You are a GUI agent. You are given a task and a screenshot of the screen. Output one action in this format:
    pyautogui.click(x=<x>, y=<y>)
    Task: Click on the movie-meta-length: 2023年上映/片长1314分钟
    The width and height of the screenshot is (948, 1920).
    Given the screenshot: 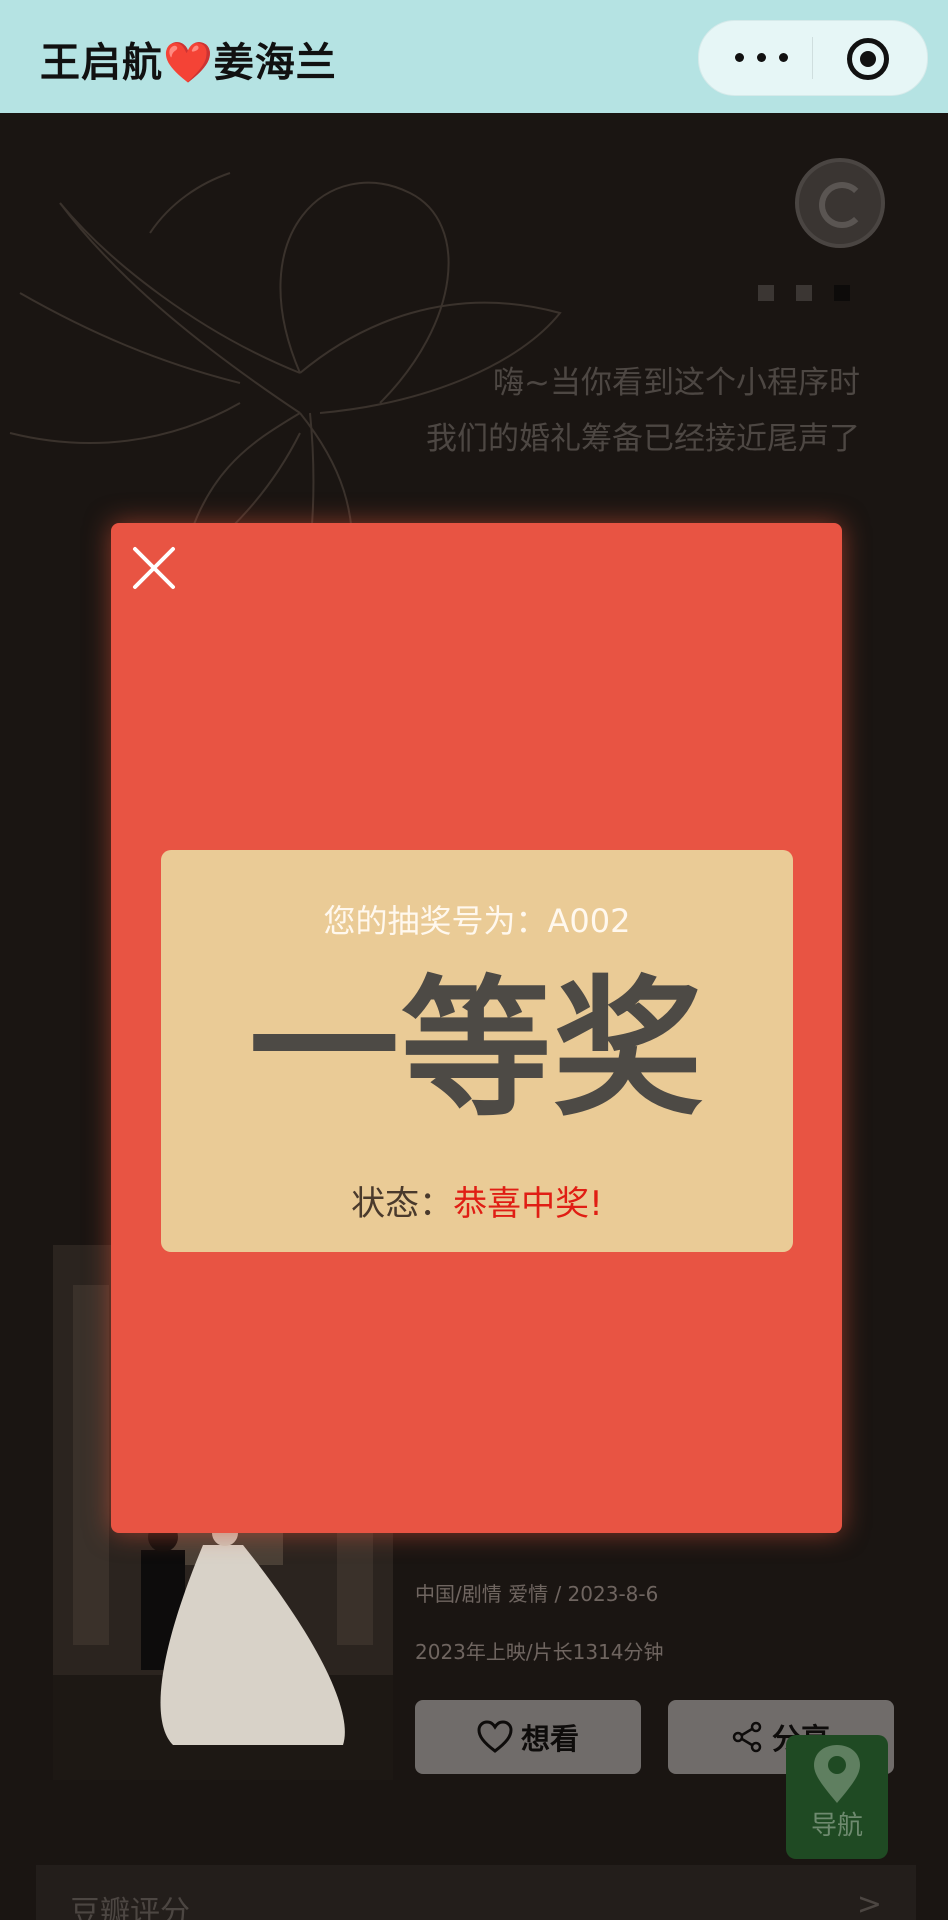 What is the action you would take?
    pyautogui.click(x=539, y=1652)
    